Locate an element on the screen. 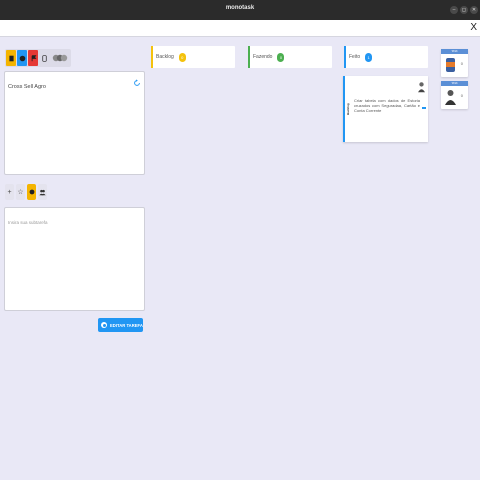 Image resolution: width=480 pixels, height=480 pixels. subtask-toolbar: + ☆ is located at coordinates (26, 192).